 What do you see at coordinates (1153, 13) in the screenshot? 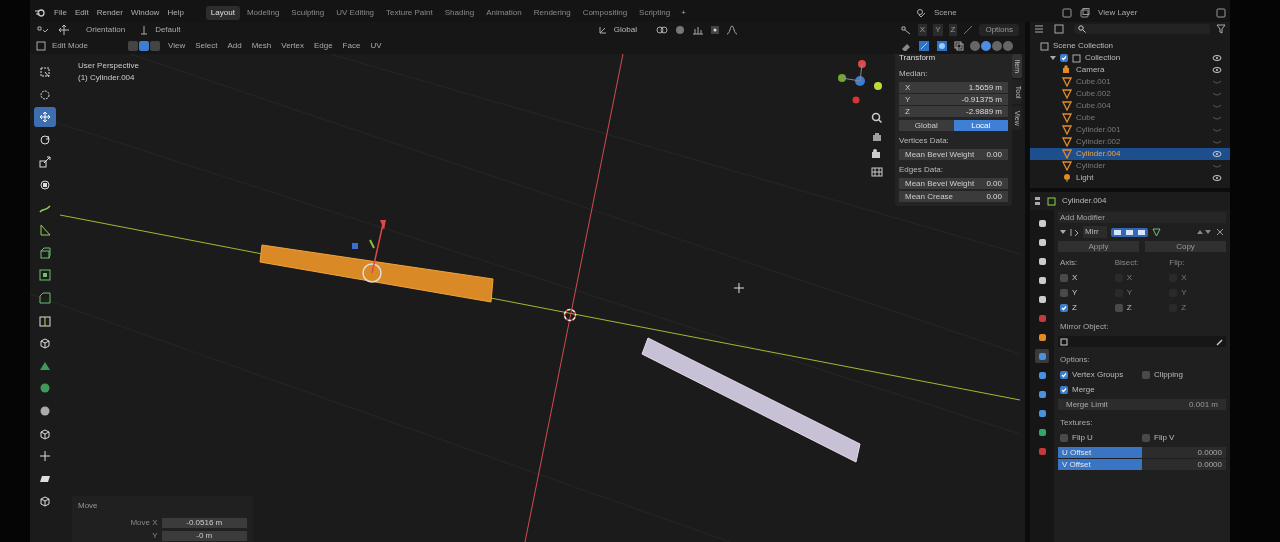
I see `view-layer-selector: View Layer` at bounding box center [1153, 13].